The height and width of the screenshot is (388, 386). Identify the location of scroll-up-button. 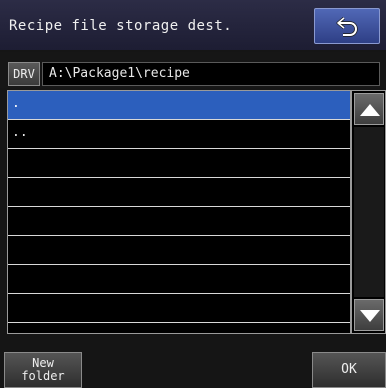
(369, 109).